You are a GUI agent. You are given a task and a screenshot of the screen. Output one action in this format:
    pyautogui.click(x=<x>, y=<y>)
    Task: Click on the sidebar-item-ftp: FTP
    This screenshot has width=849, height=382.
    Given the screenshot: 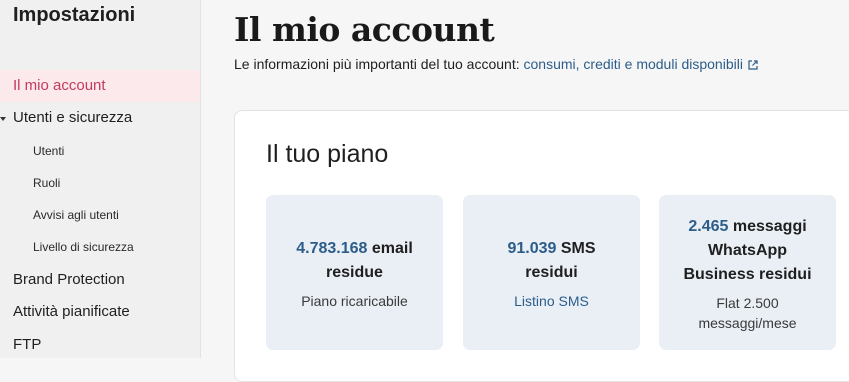 What is the action you would take?
    pyautogui.click(x=100, y=344)
    